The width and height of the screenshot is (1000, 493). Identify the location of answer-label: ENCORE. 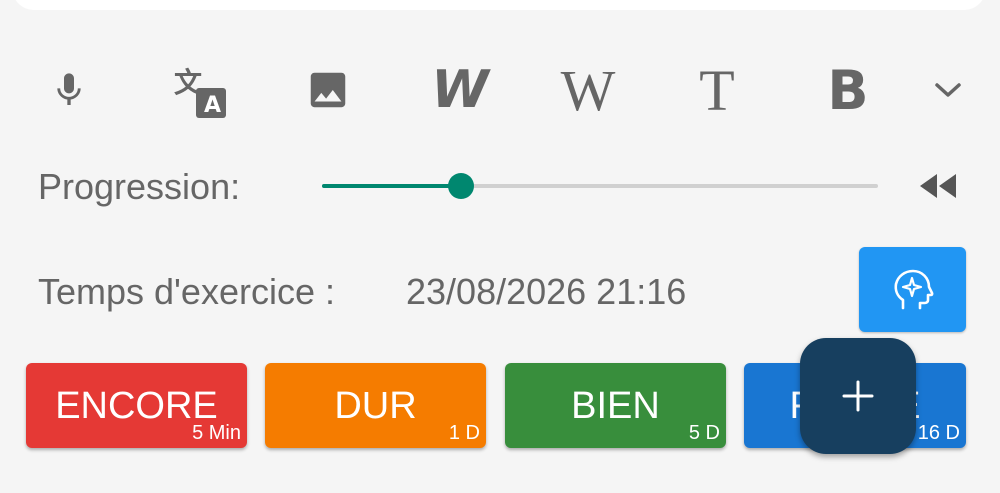
(136, 406).